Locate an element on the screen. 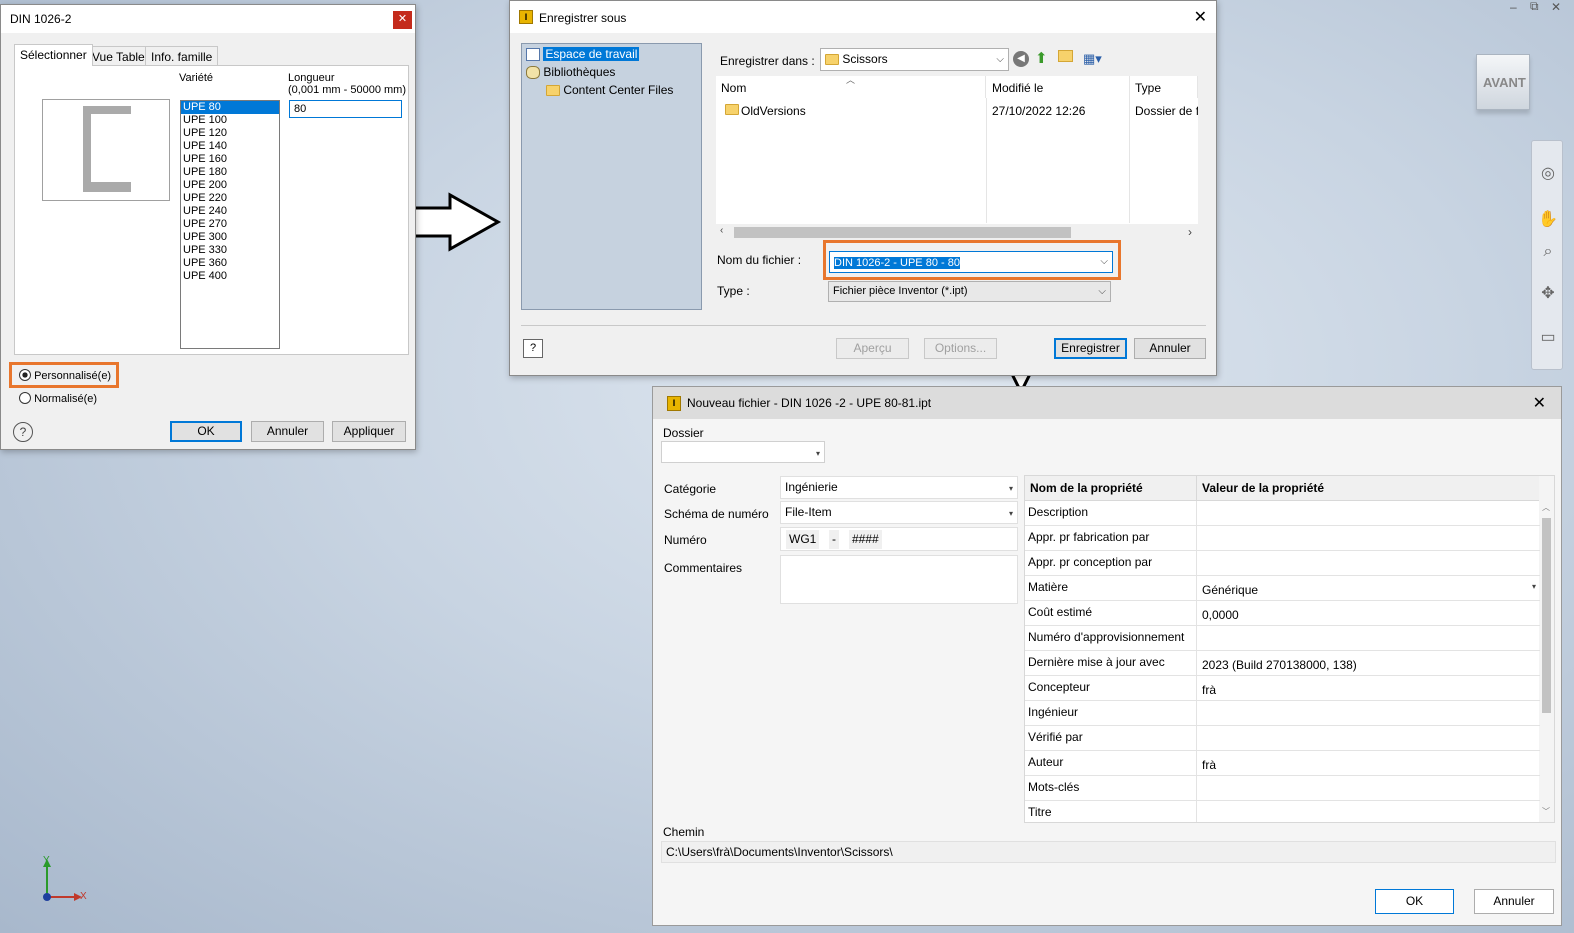  list-item: UPE 400 is located at coordinates (230, 276).